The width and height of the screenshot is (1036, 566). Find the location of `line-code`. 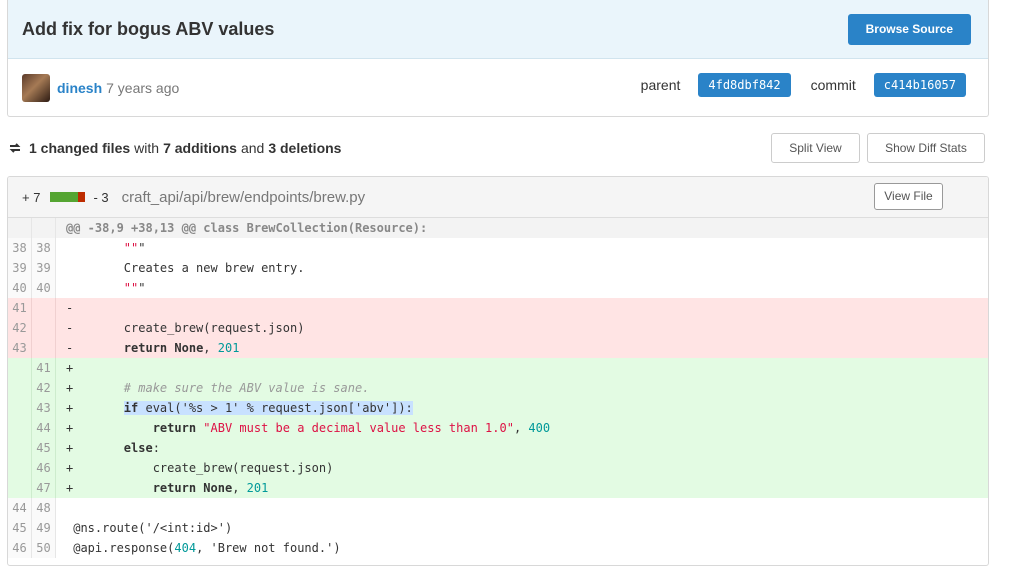

line-code is located at coordinates (522, 508).